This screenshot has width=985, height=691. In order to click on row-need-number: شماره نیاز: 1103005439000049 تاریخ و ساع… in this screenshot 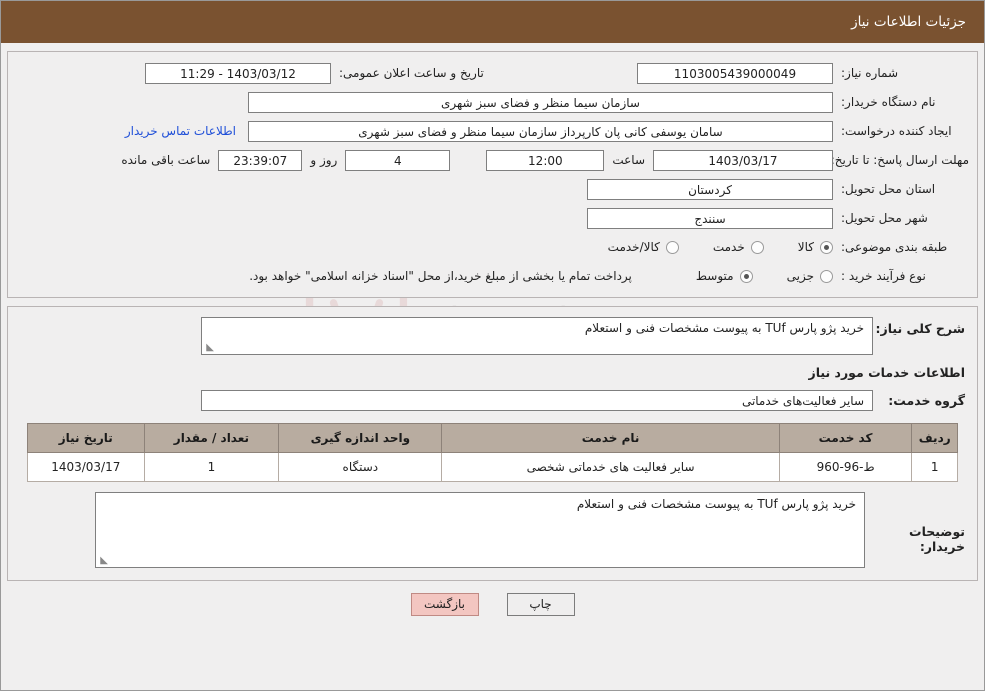, I will do `click(492, 73)`.